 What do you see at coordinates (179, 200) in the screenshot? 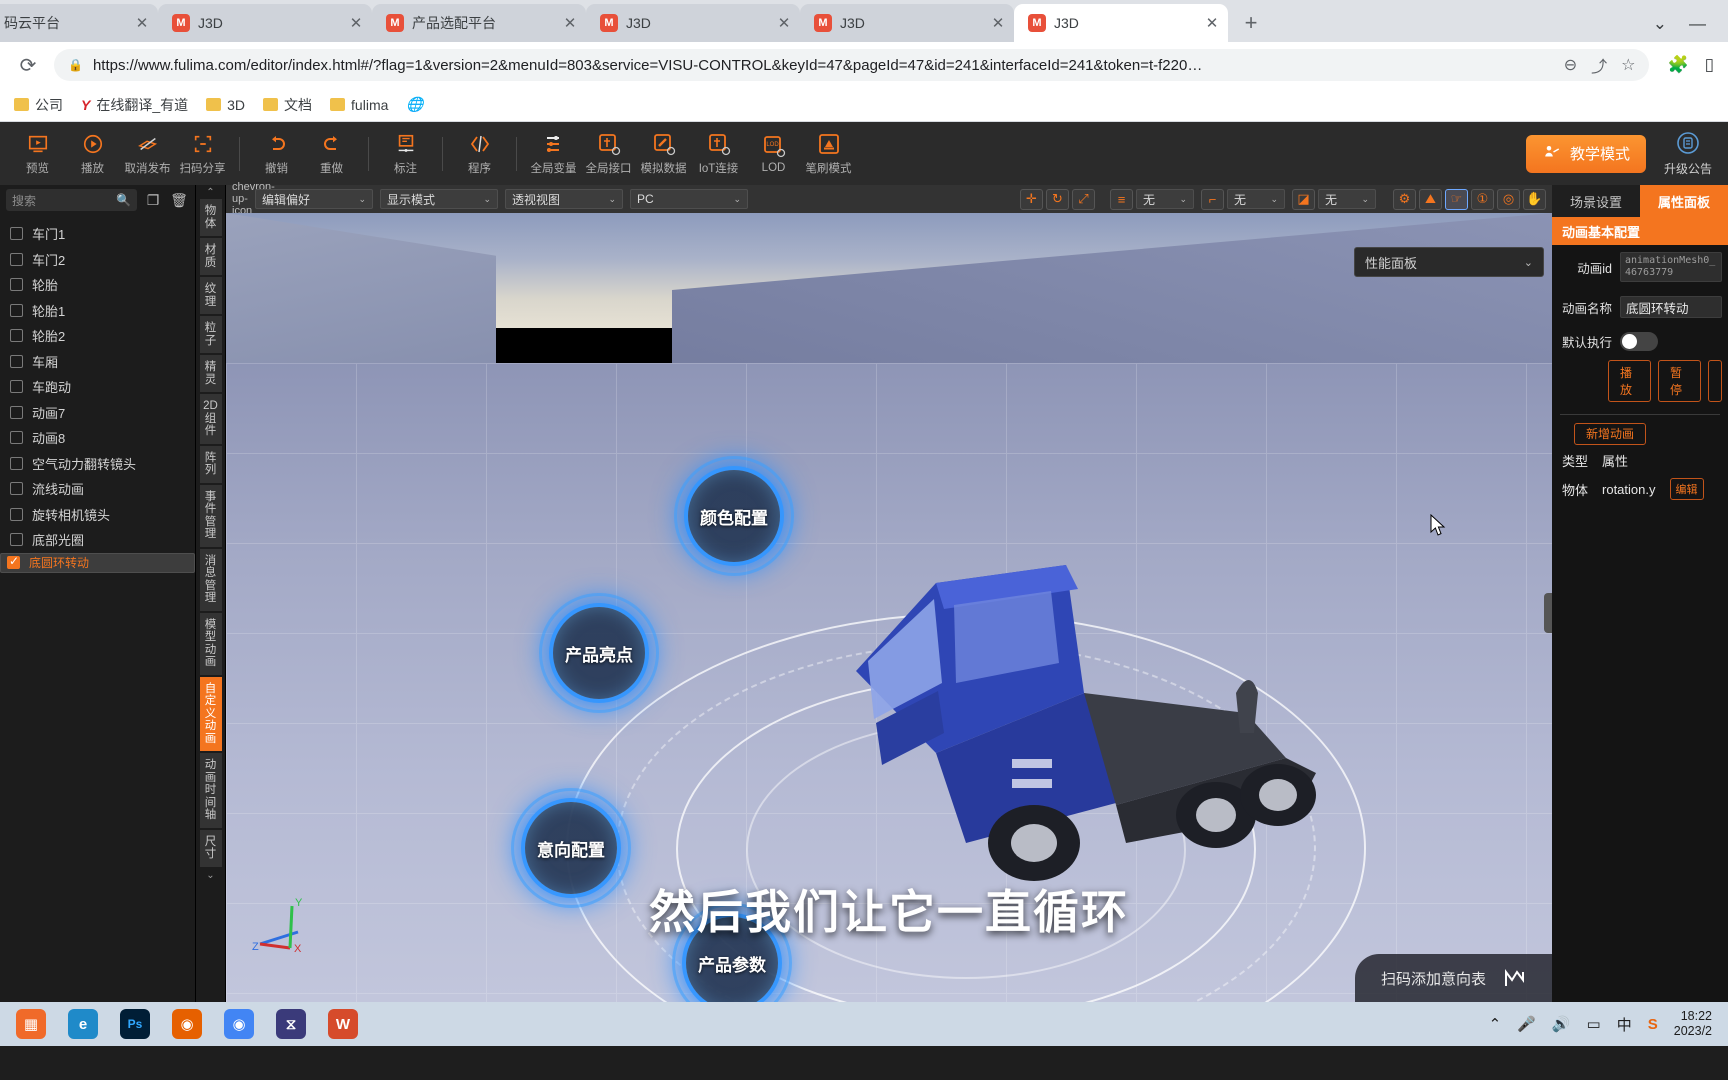
I see `trash-icon: 🗑` at bounding box center [179, 200].